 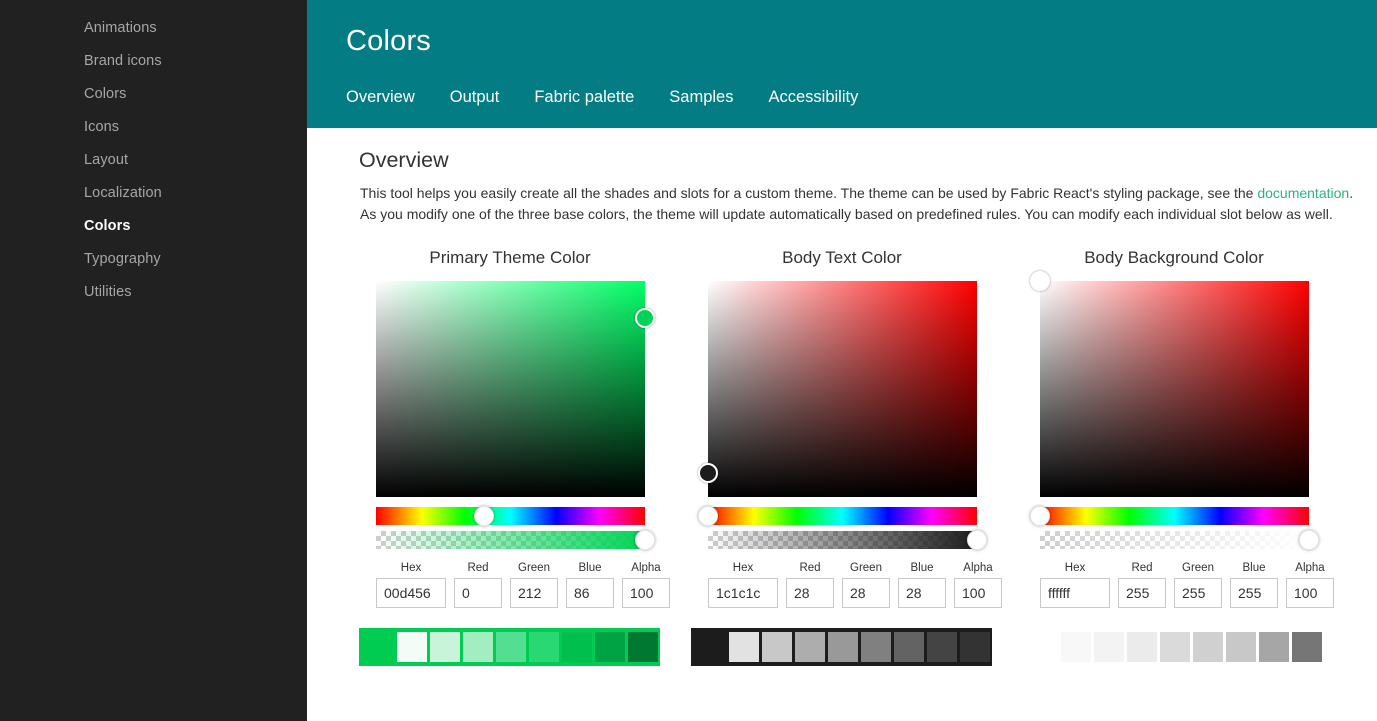 What do you see at coordinates (510, 257) in the screenshot?
I see `color-picker-title: Primary Theme Color` at bounding box center [510, 257].